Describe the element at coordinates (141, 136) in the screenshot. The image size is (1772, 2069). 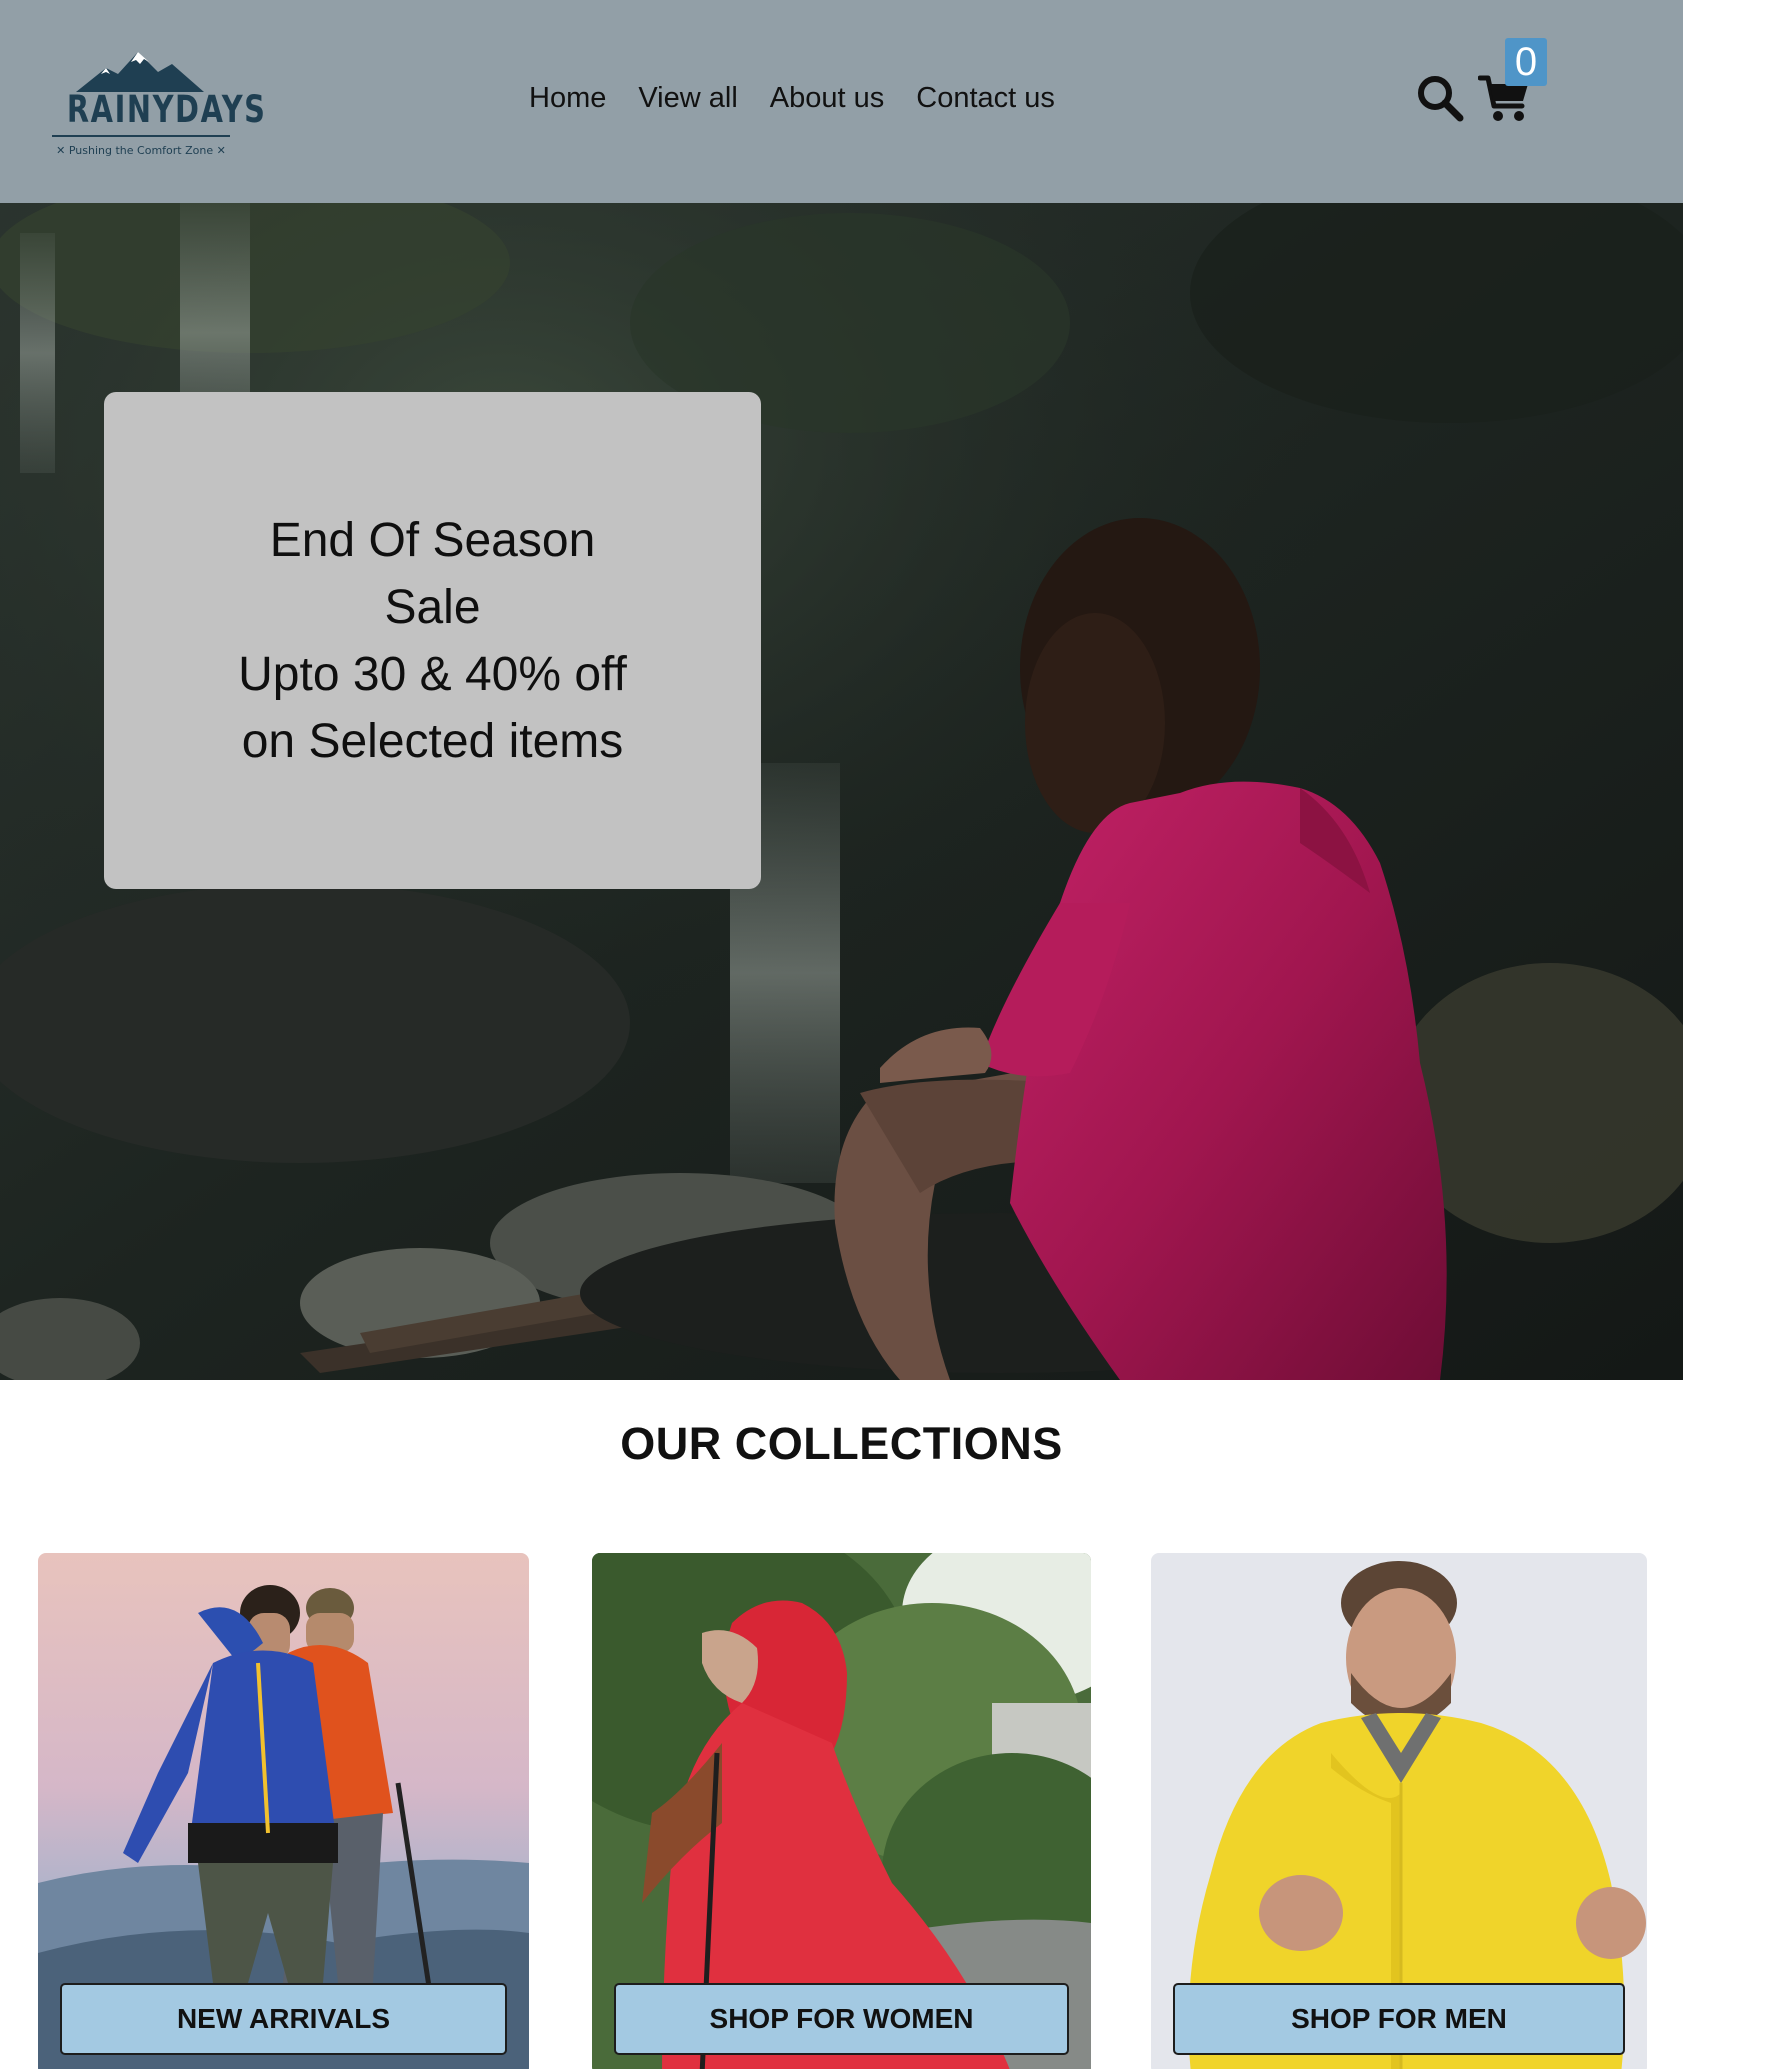
I see `logo-divider` at that location.